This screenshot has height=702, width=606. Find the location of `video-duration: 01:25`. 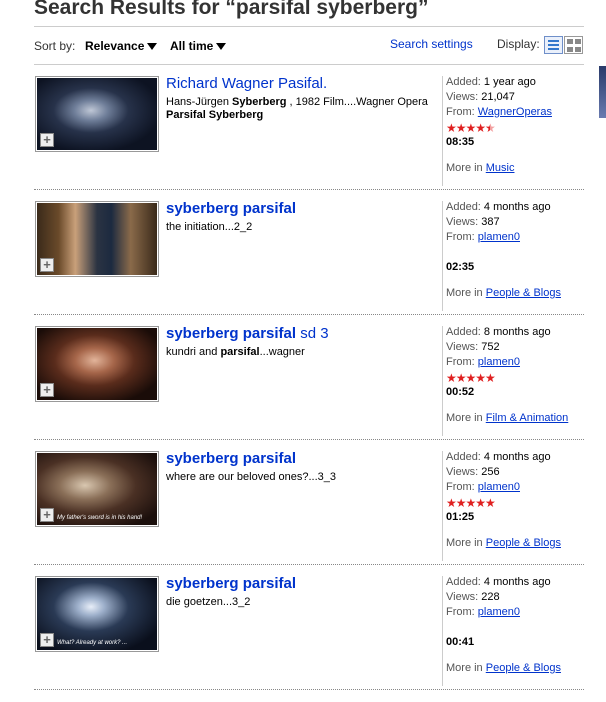

video-duration: 01:25 is located at coordinates (460, 517).